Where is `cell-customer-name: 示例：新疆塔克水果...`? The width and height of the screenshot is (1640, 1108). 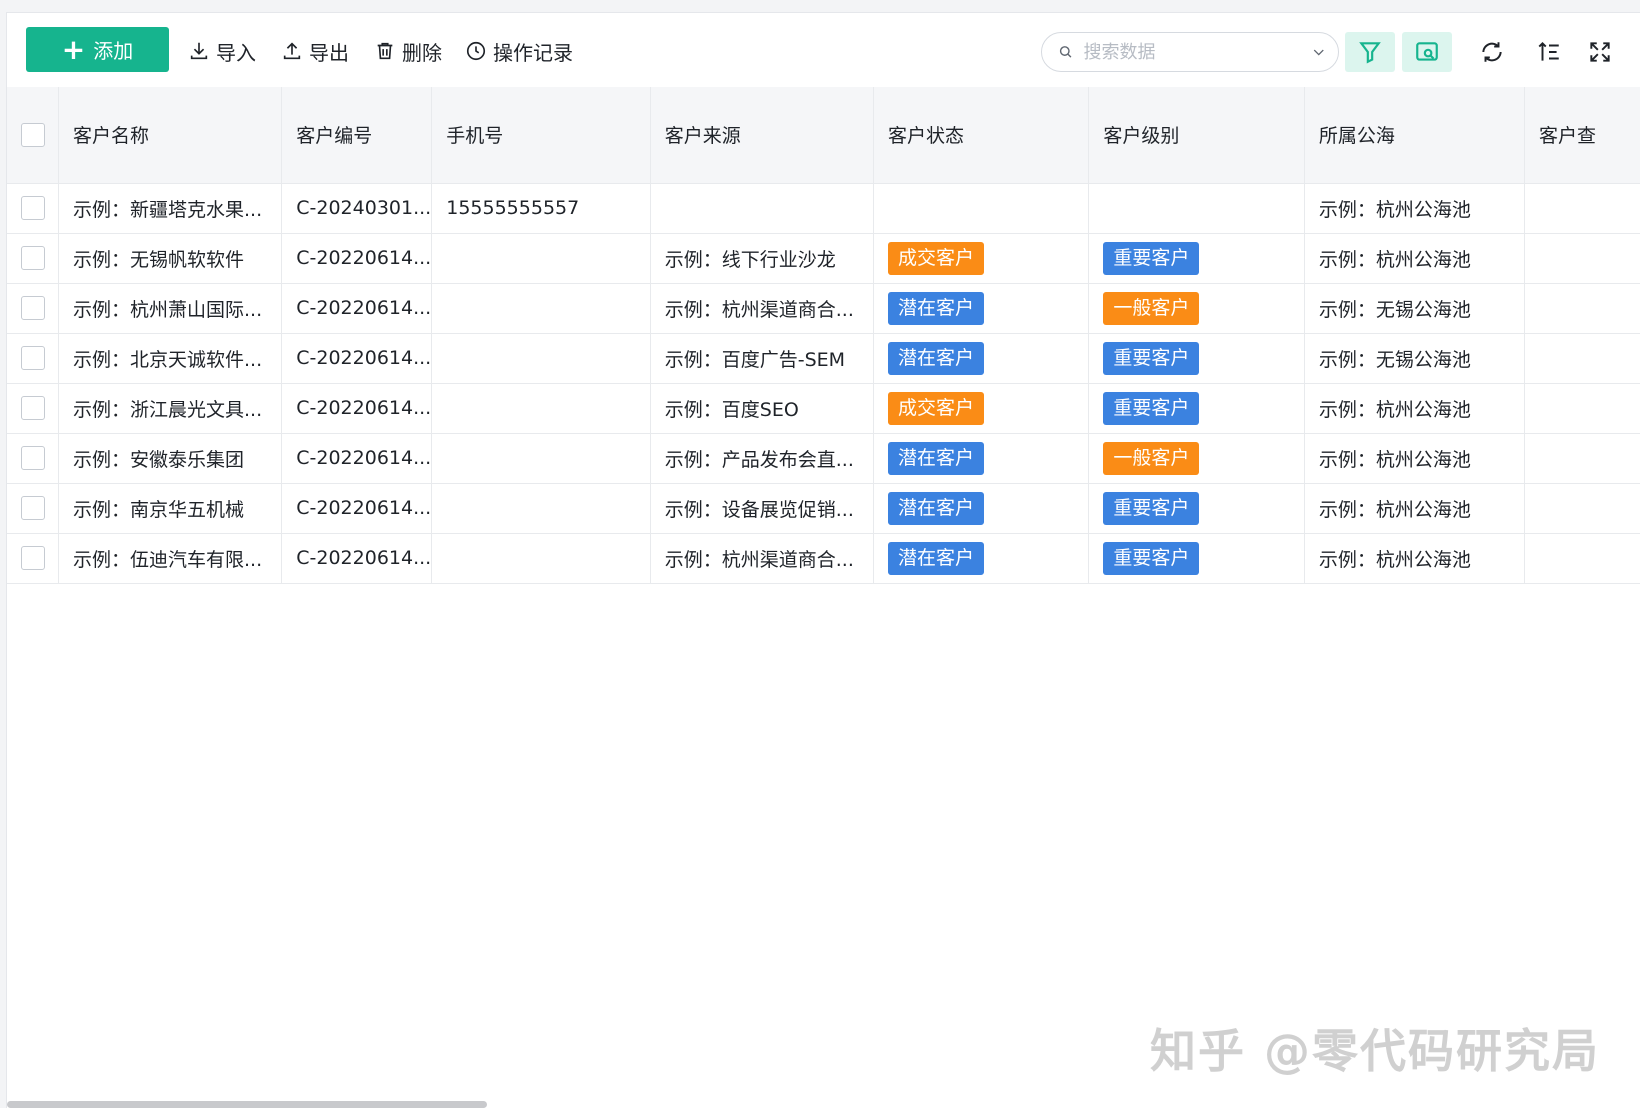
cell-customer-name: 示例：新疆塔克水果... is located at coordinates (170, 208).